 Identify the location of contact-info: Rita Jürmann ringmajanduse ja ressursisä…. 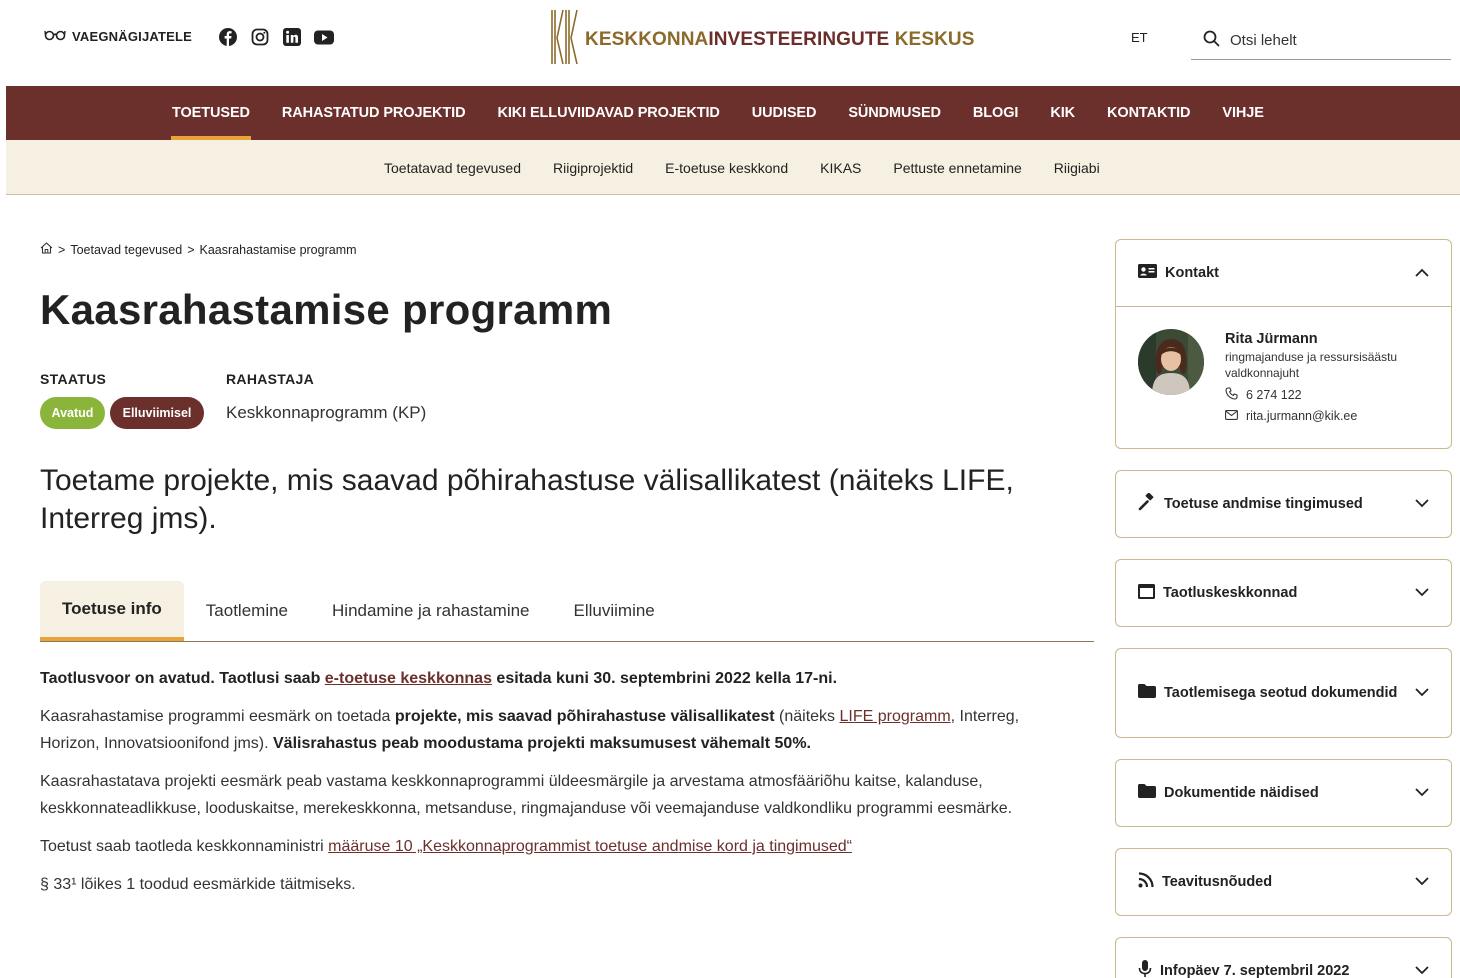
(1330, 377).